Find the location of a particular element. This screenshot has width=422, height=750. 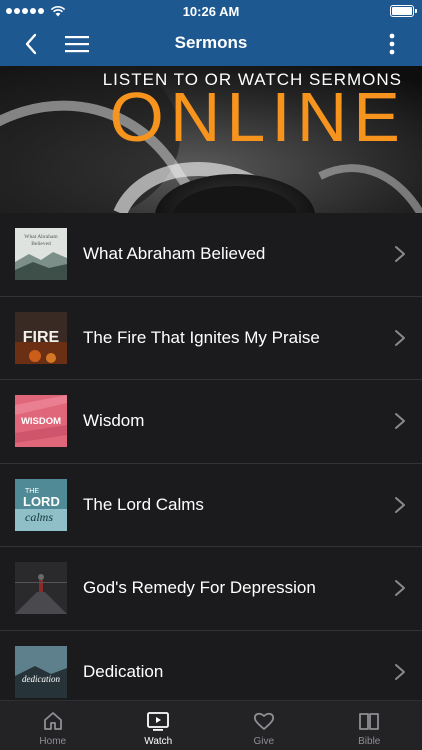

book-icon is located at coordinates (369, 721).